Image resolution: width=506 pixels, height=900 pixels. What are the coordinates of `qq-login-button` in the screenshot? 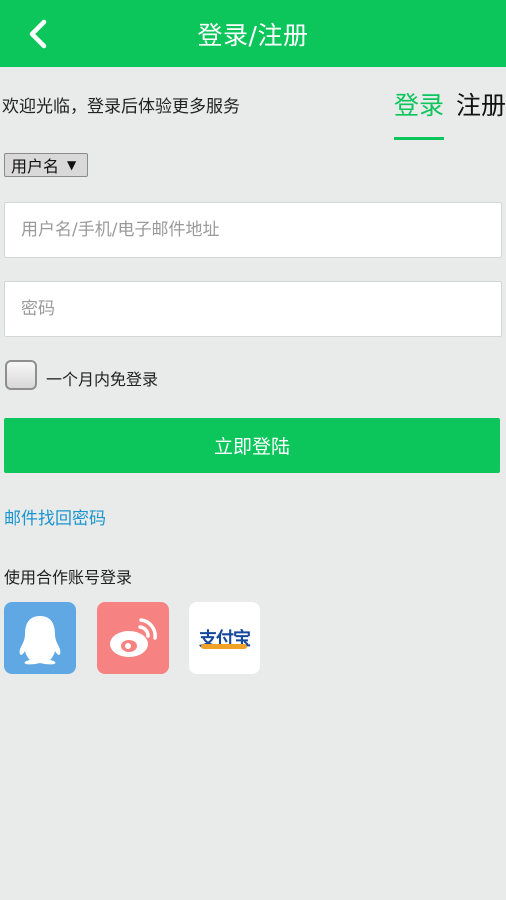 It's located at (40, 638).